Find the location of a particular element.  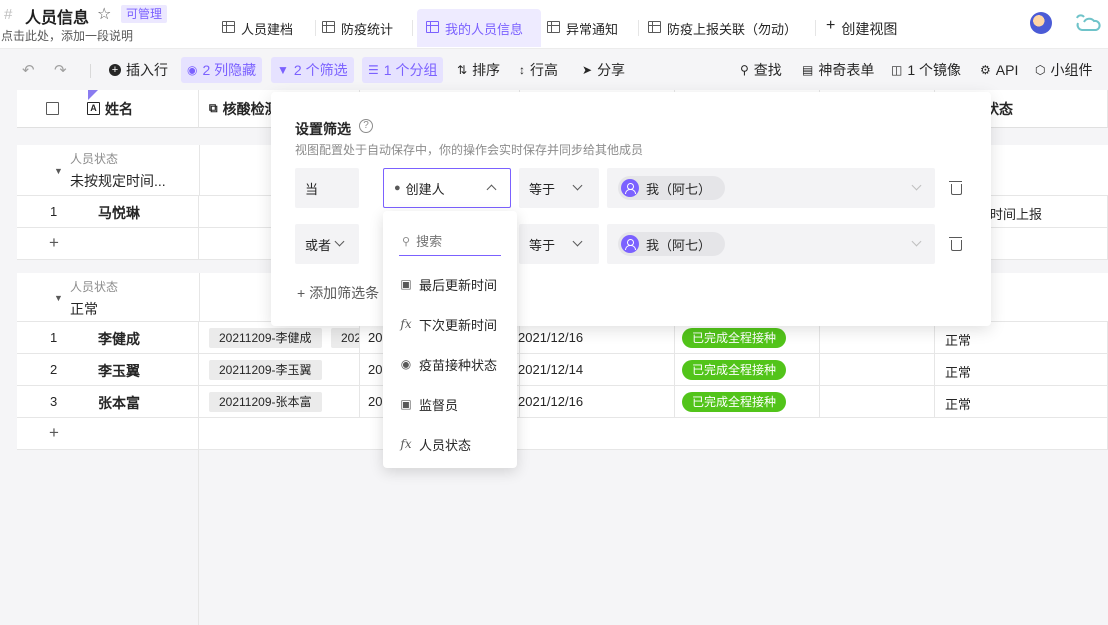

help-icon: ? is located at coordinates (366, 126).